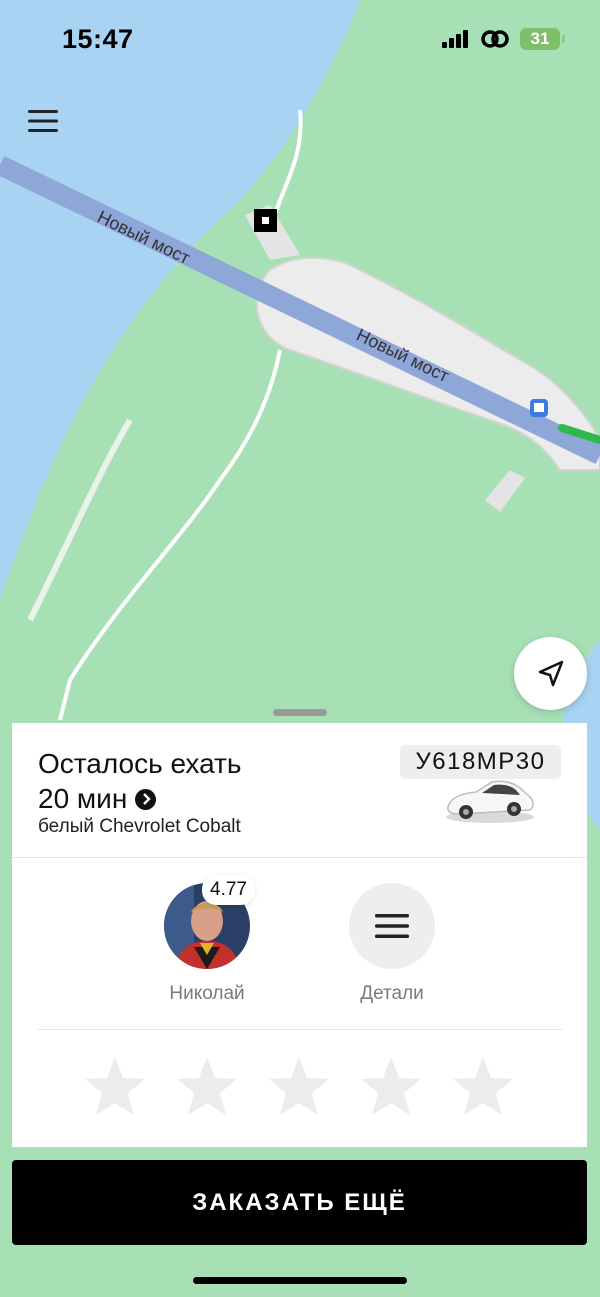 This screenshot has width=600, height=1297. I want to click on status-bar: 15:47 31, so click(300, 40).